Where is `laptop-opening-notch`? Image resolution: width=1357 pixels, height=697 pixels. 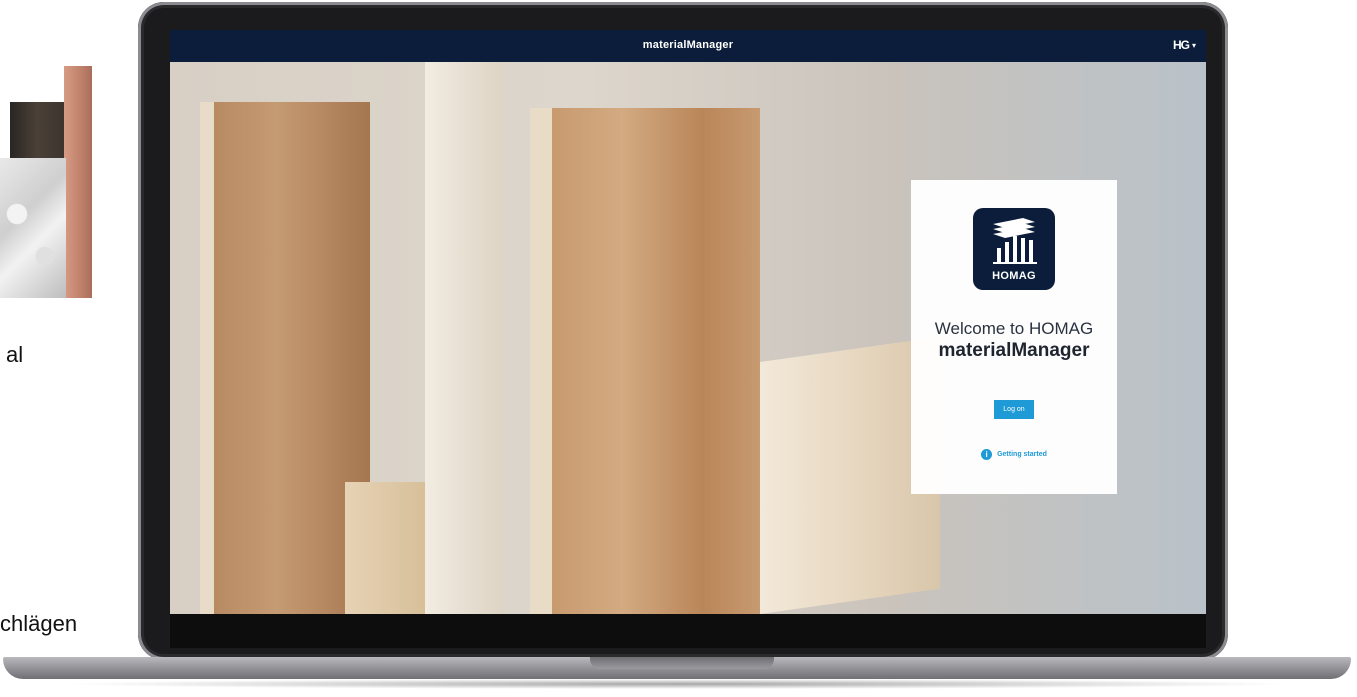 laptop-opening-notch is located at coordinates (682, 663).